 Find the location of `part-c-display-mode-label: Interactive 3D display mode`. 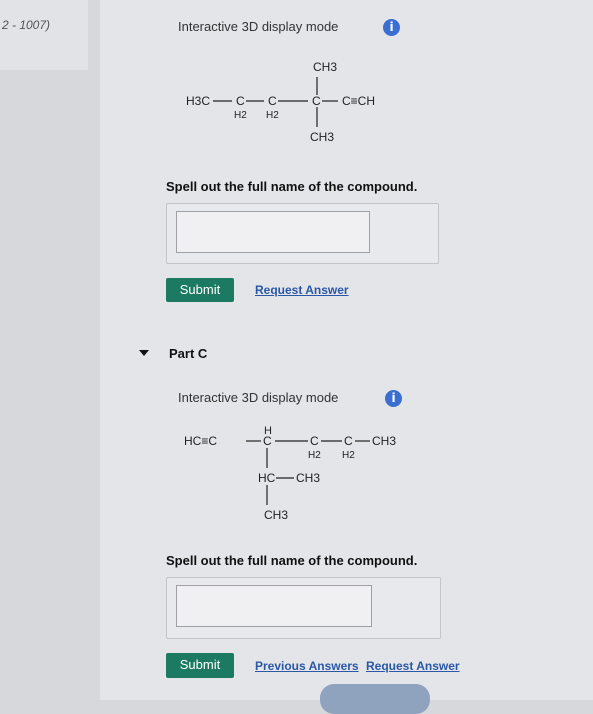

part-c-display-mode-label: Interactive 3D display mode is located at coordinates (258, 397).